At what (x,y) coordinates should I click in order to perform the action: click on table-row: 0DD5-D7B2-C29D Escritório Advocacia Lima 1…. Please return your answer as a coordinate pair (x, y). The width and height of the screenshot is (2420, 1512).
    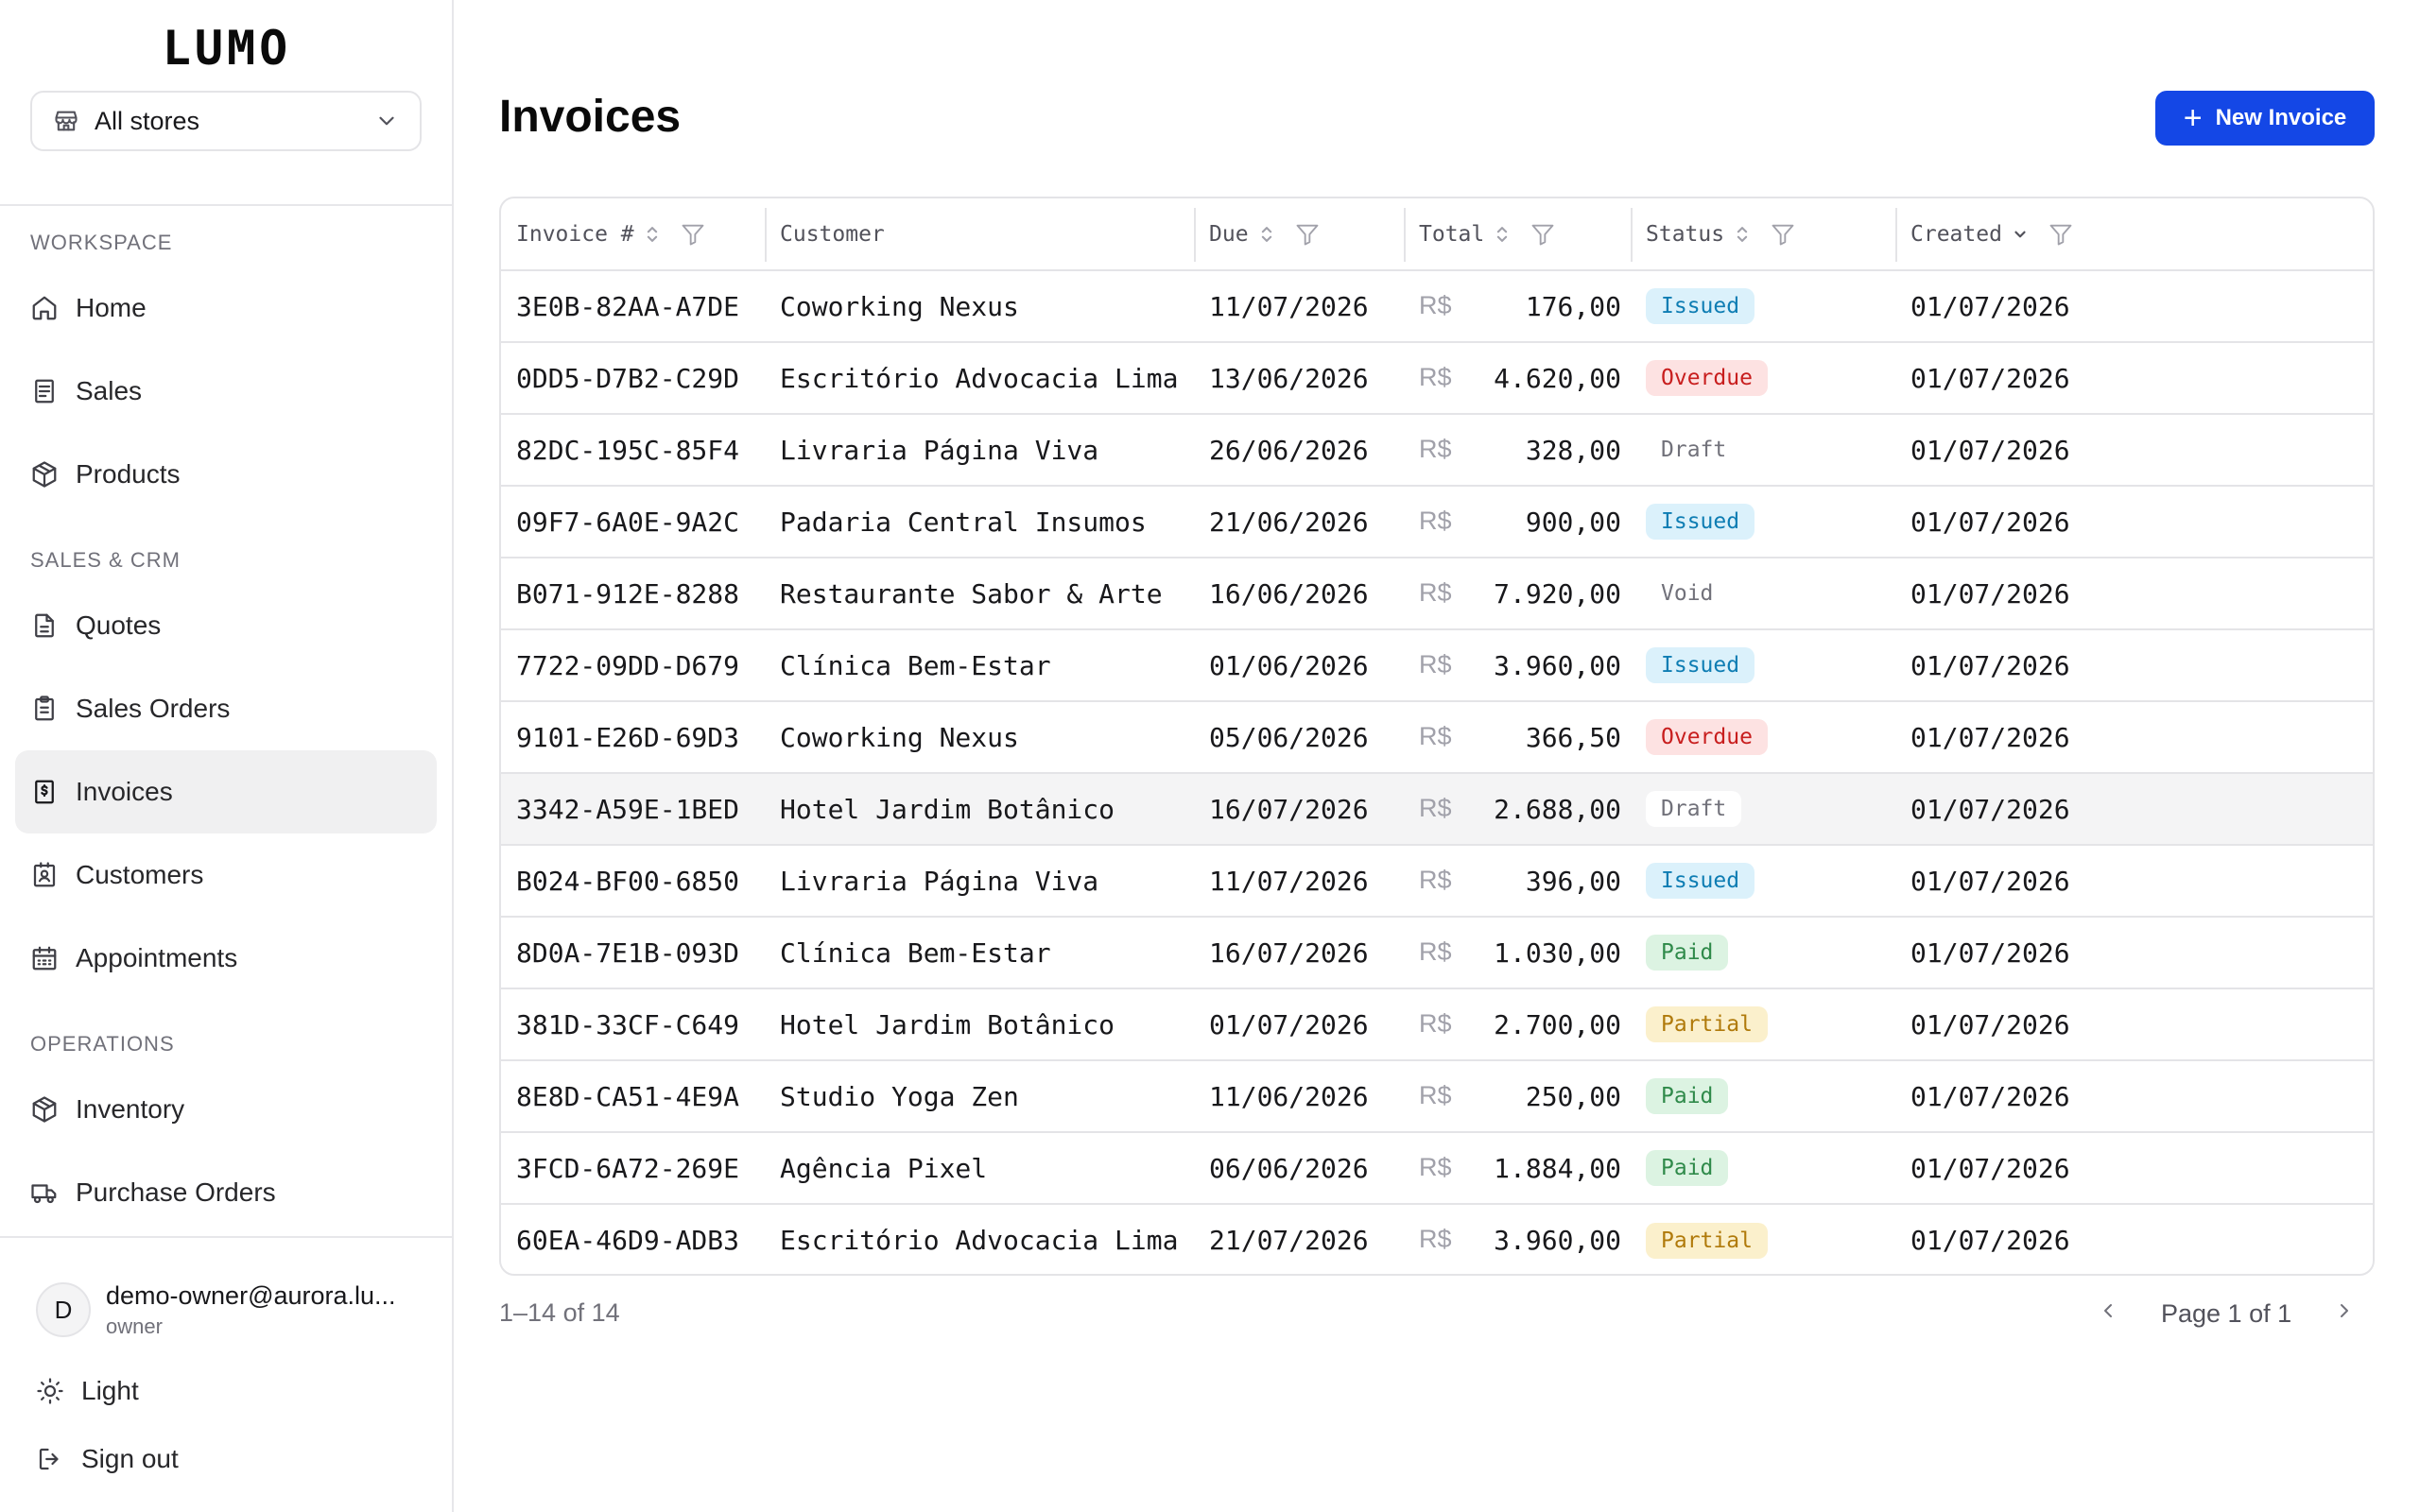
    Looking at the image, I should click on (1437, 378).